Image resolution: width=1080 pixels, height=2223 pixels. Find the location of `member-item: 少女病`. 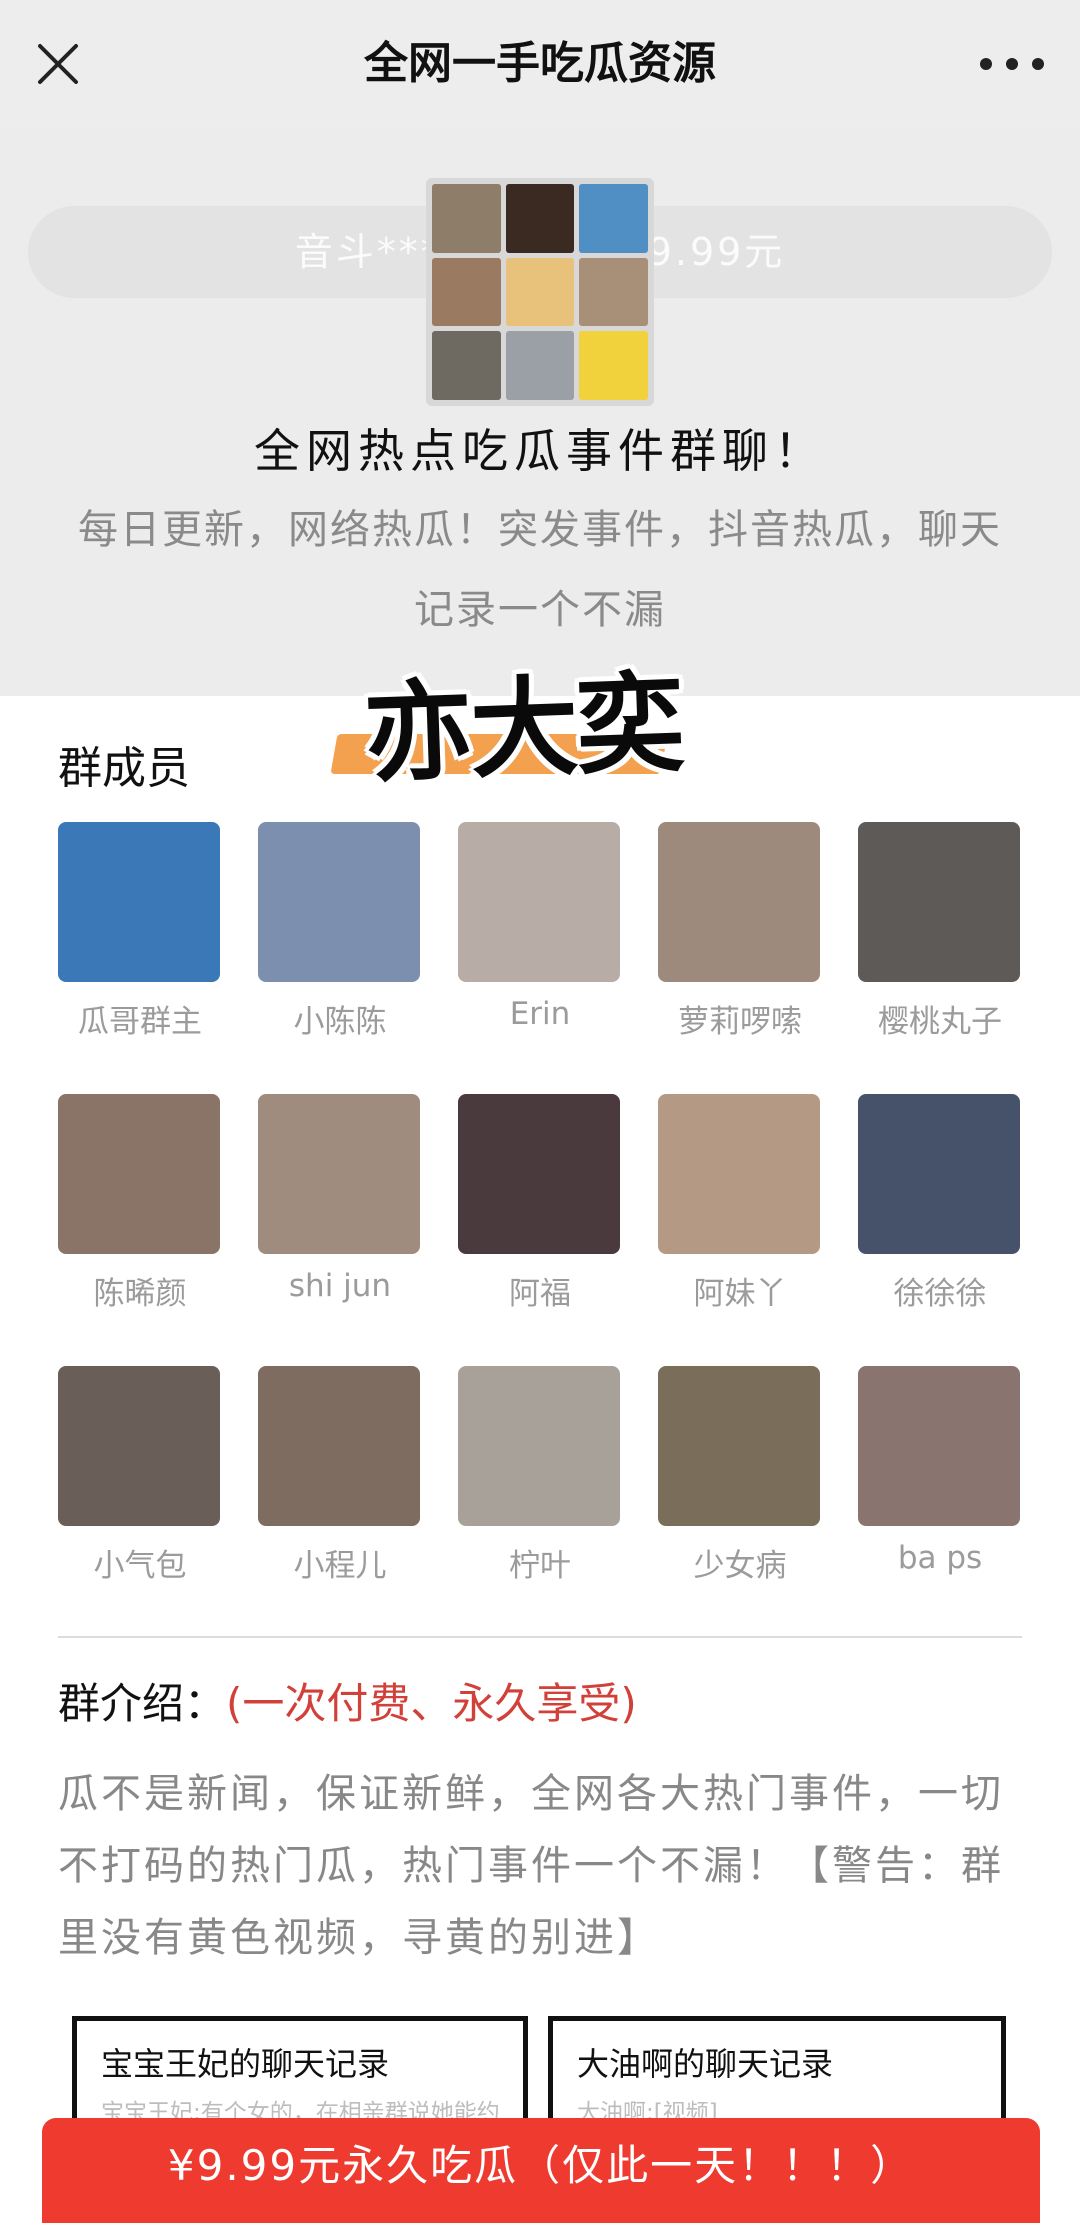

member-item: 少女病 is located at coordinates (740, 1475).